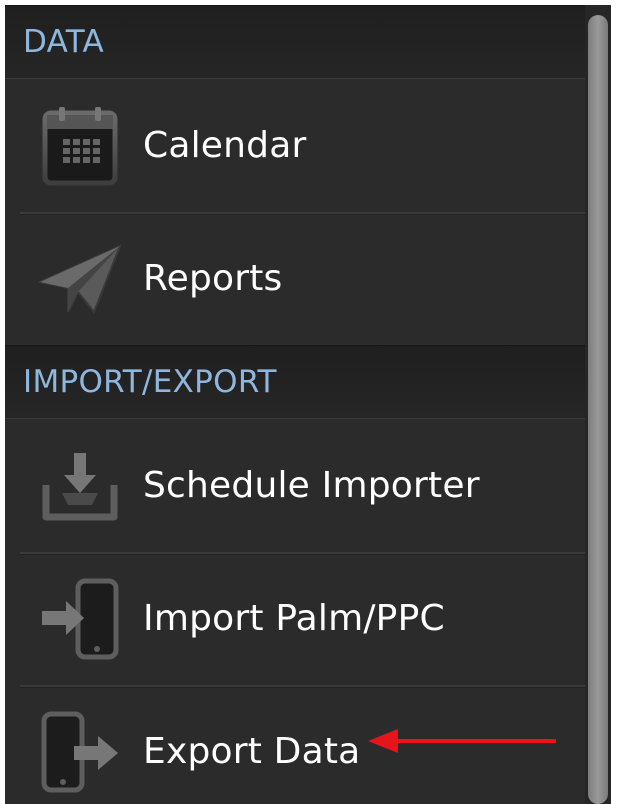 The height and width of the screenshot is (804, 631). What do you see at coordinates (80, 146) in the screenshot?
I see `calendar-icon` at bounding box center [80, 146].